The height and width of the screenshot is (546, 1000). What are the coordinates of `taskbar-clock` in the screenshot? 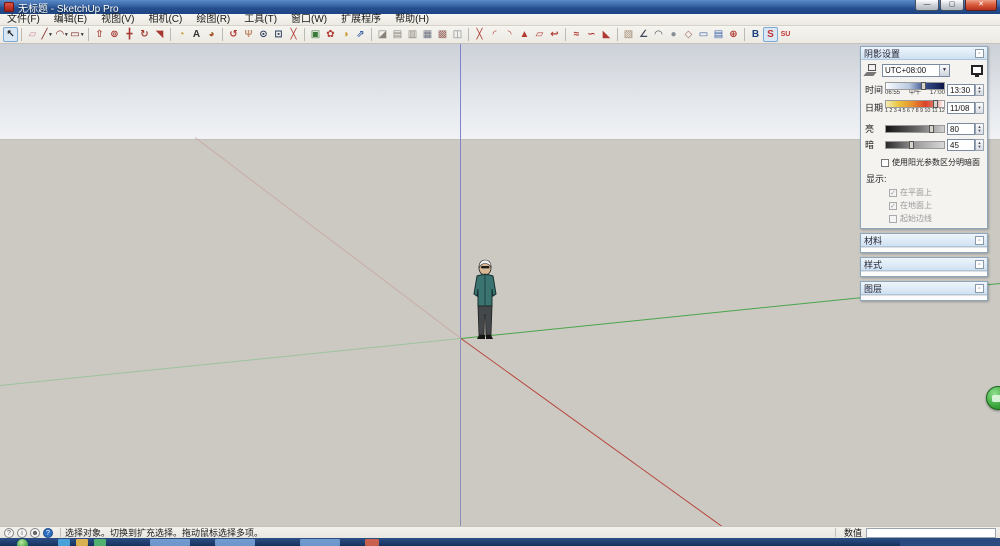 It's located at (950, 542).